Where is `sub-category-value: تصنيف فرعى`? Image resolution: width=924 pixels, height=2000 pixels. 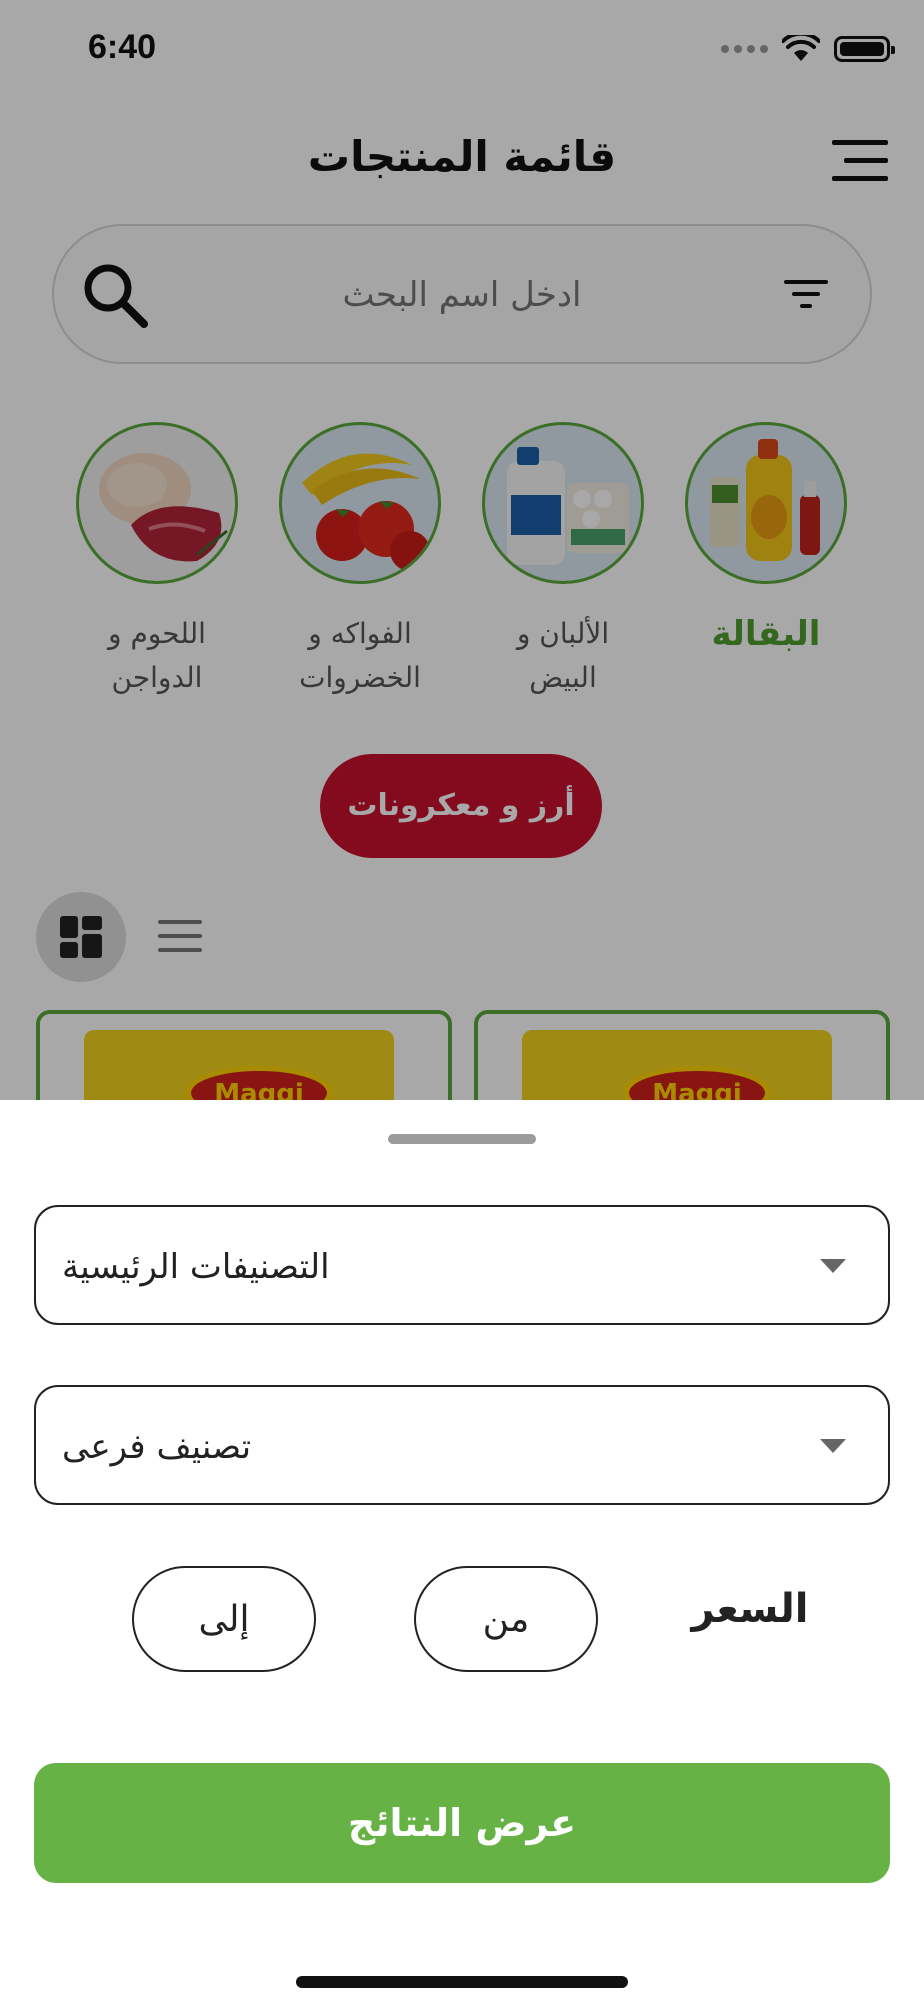
sub-category-value: تصنيف فرعى is located at coordinates (157, 1447).